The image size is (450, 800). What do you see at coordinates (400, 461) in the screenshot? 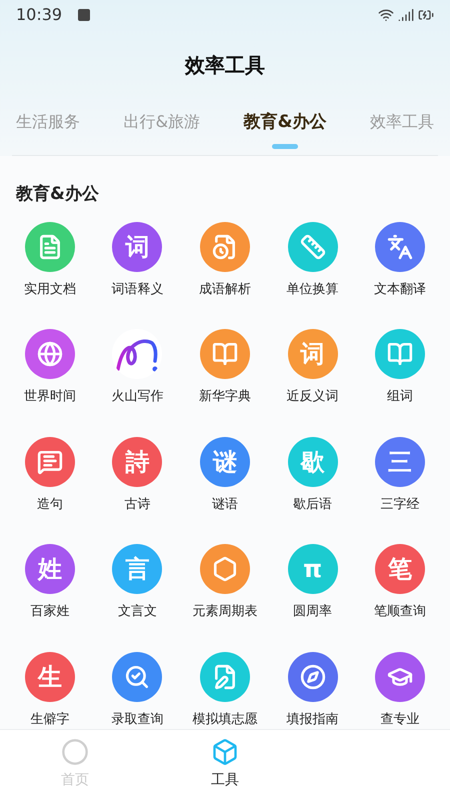
I see `glyph-icon: 三` at bounding box center [400, 461].